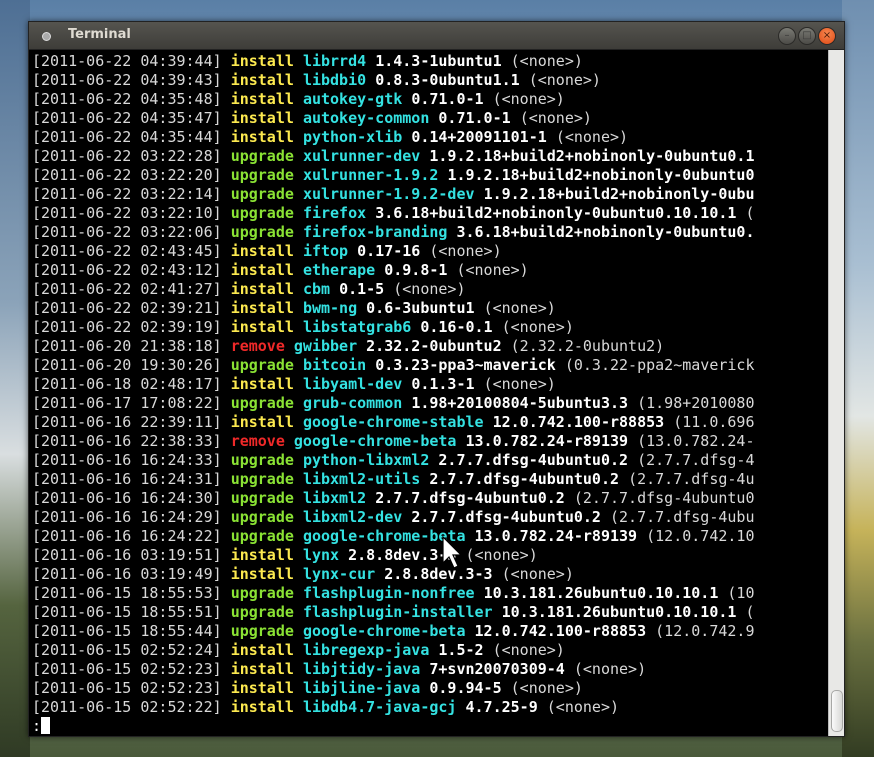 The height and width of the screenshot is (757, 874). I want to click on log-package: firefox-branding, so click(375, 232).